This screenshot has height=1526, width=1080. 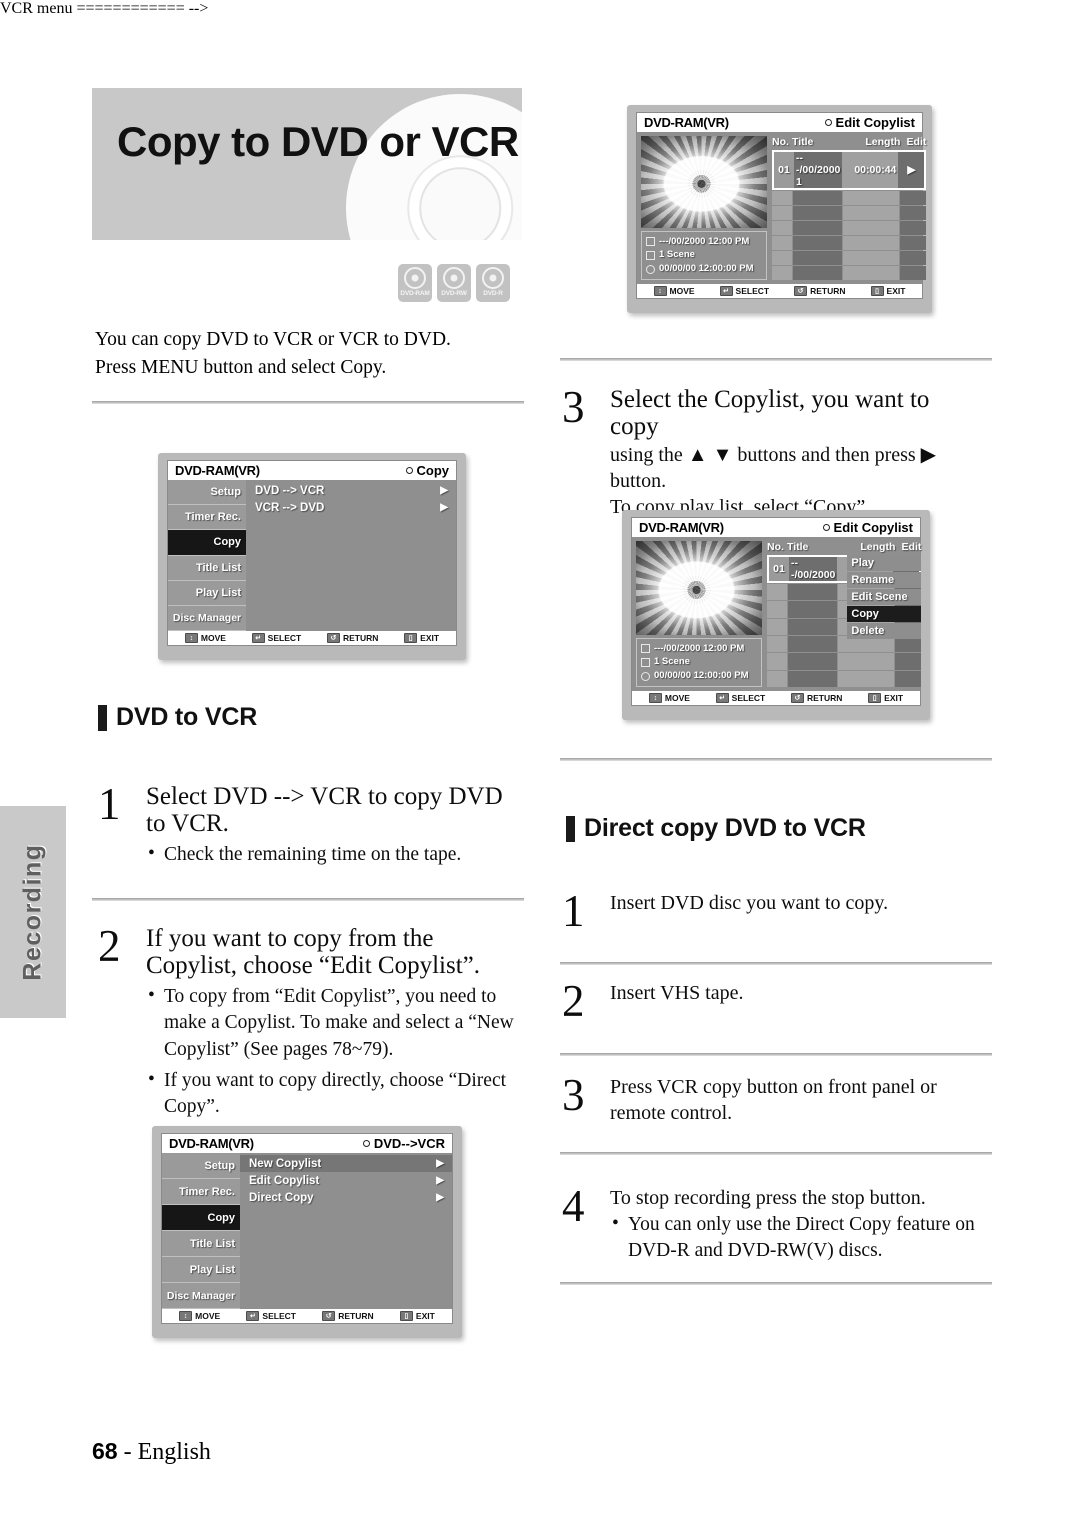 What do you see at coordinates (212, 1243) in the screenshot?
I see `sidebar-item-label: Title List` at bounding box center [212, 1243].